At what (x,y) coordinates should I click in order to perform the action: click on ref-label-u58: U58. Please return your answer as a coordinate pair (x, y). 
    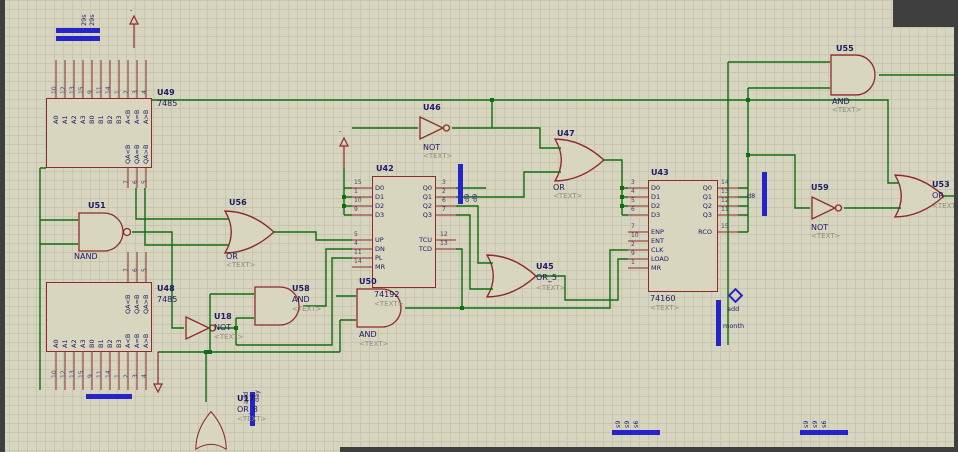
    Looking at the image, I should click on (301, 288).